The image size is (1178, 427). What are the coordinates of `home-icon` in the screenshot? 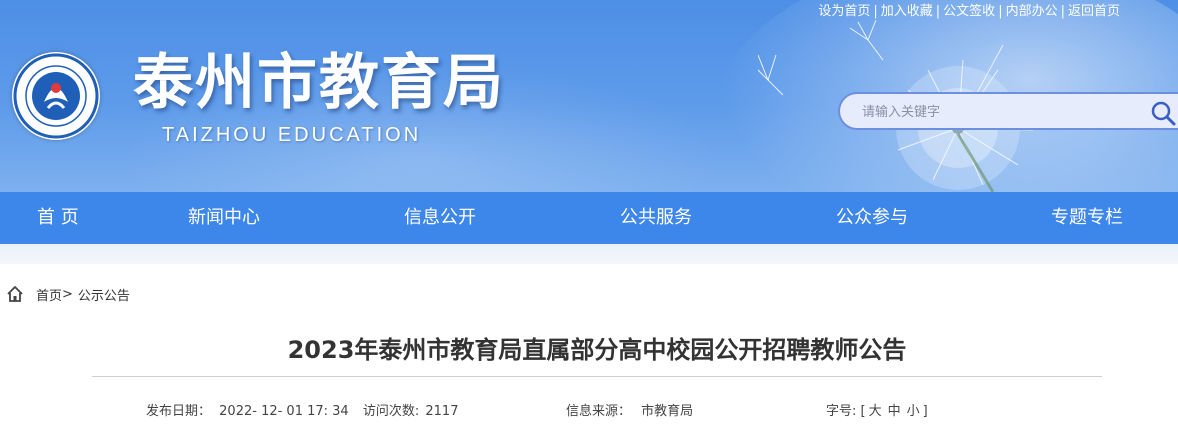 It's located at (15, 294).